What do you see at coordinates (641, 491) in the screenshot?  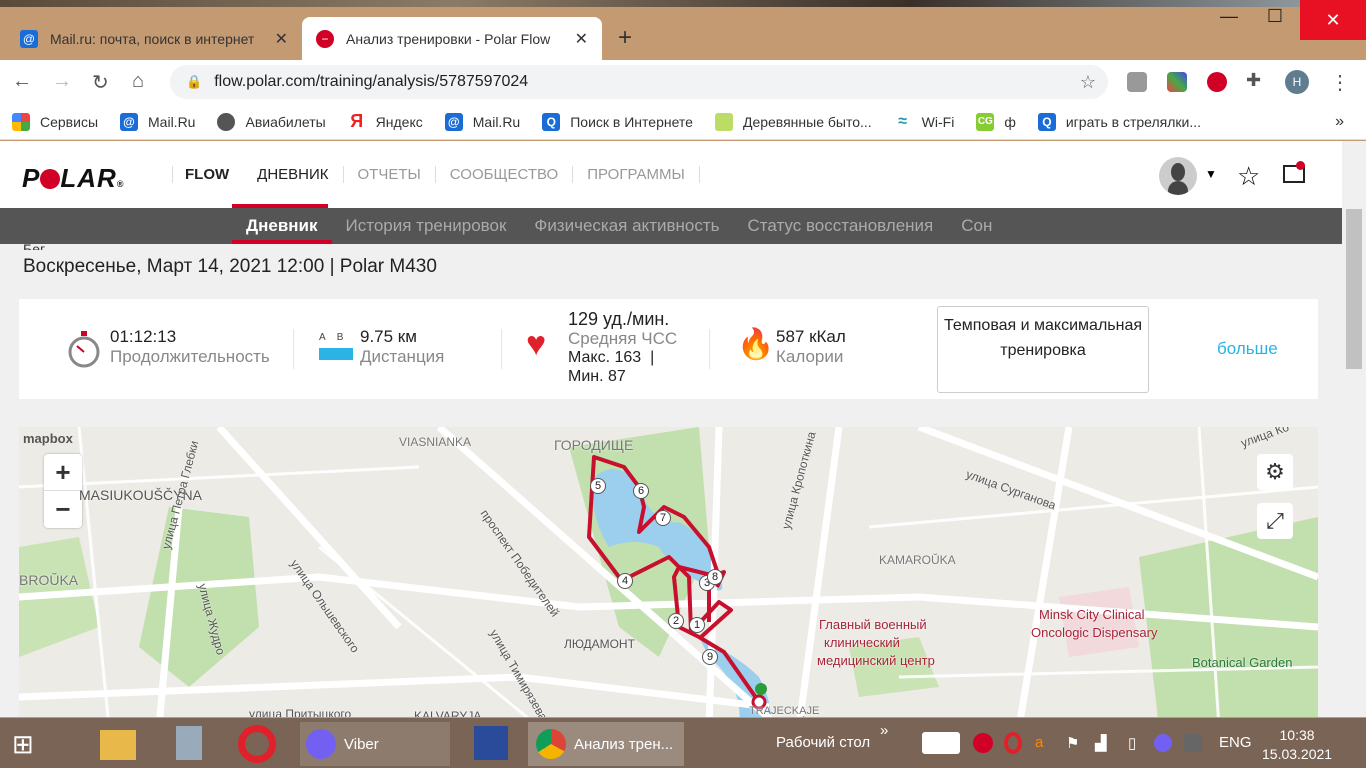 I see `km-marker: 6` at bounding box center [641, 491].